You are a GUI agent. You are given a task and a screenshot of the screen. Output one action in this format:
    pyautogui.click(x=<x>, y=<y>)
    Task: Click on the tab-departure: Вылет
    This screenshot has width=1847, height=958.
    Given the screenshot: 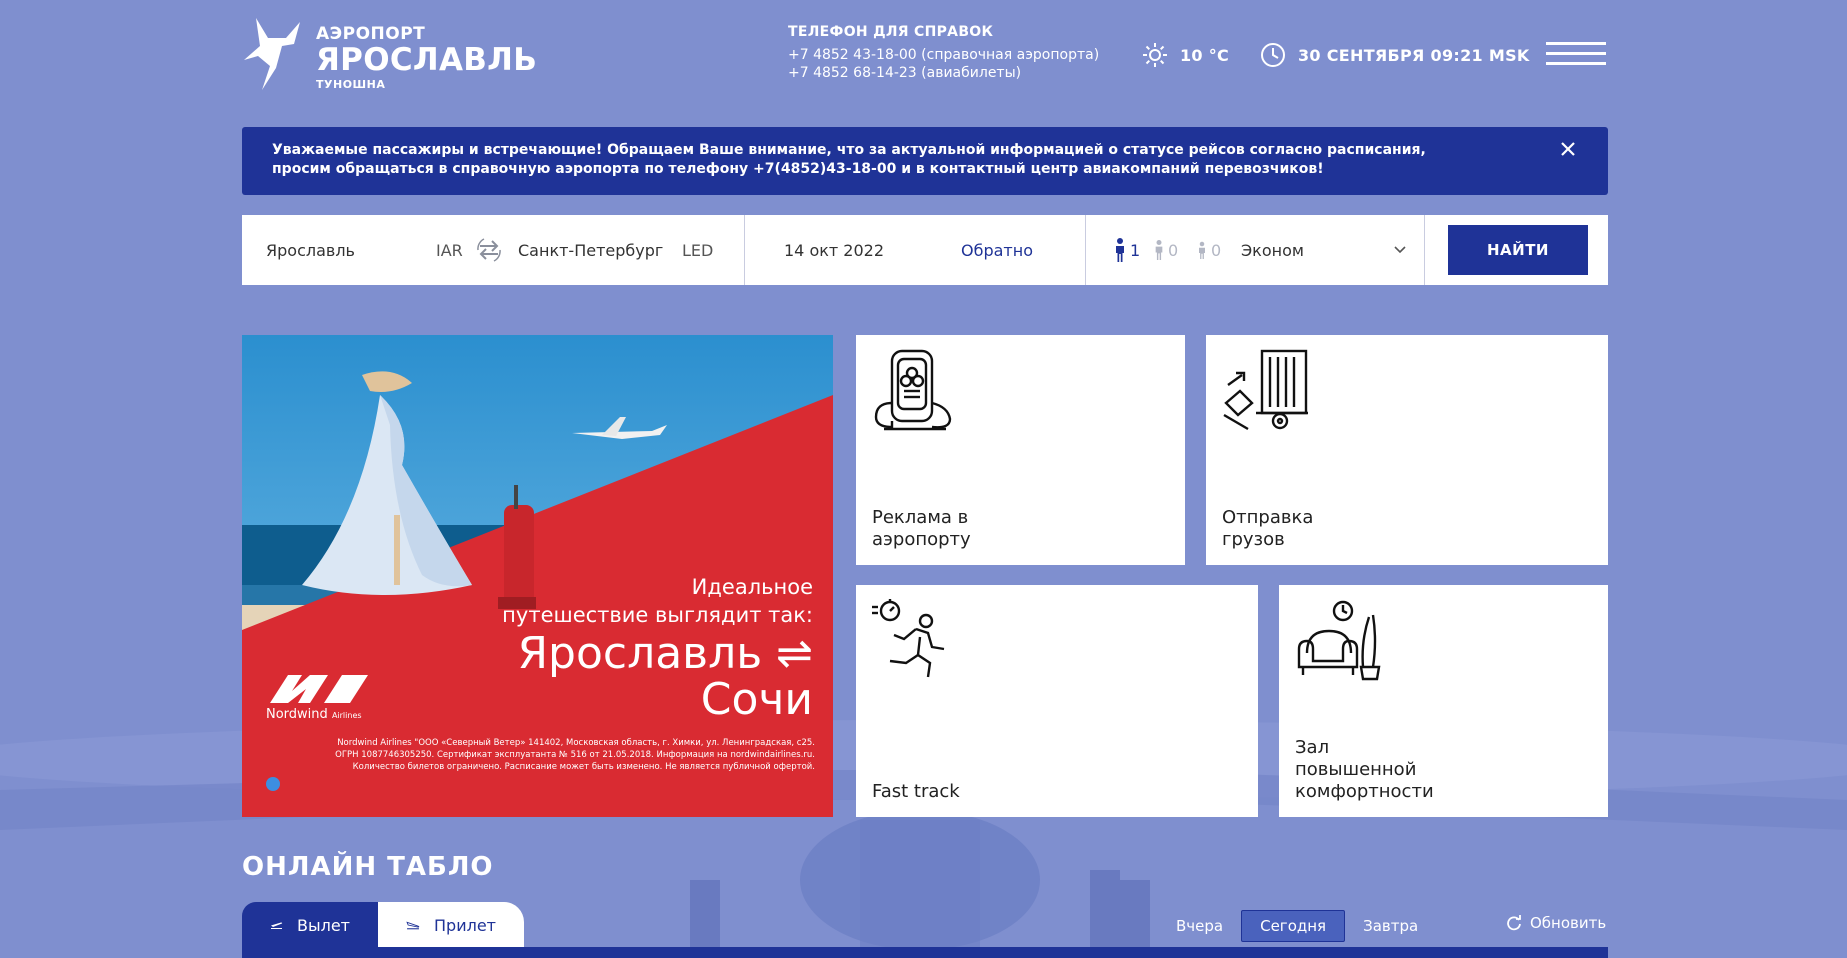 What is the action you would take?
    pyautogui.click(x=310, y=925)
    